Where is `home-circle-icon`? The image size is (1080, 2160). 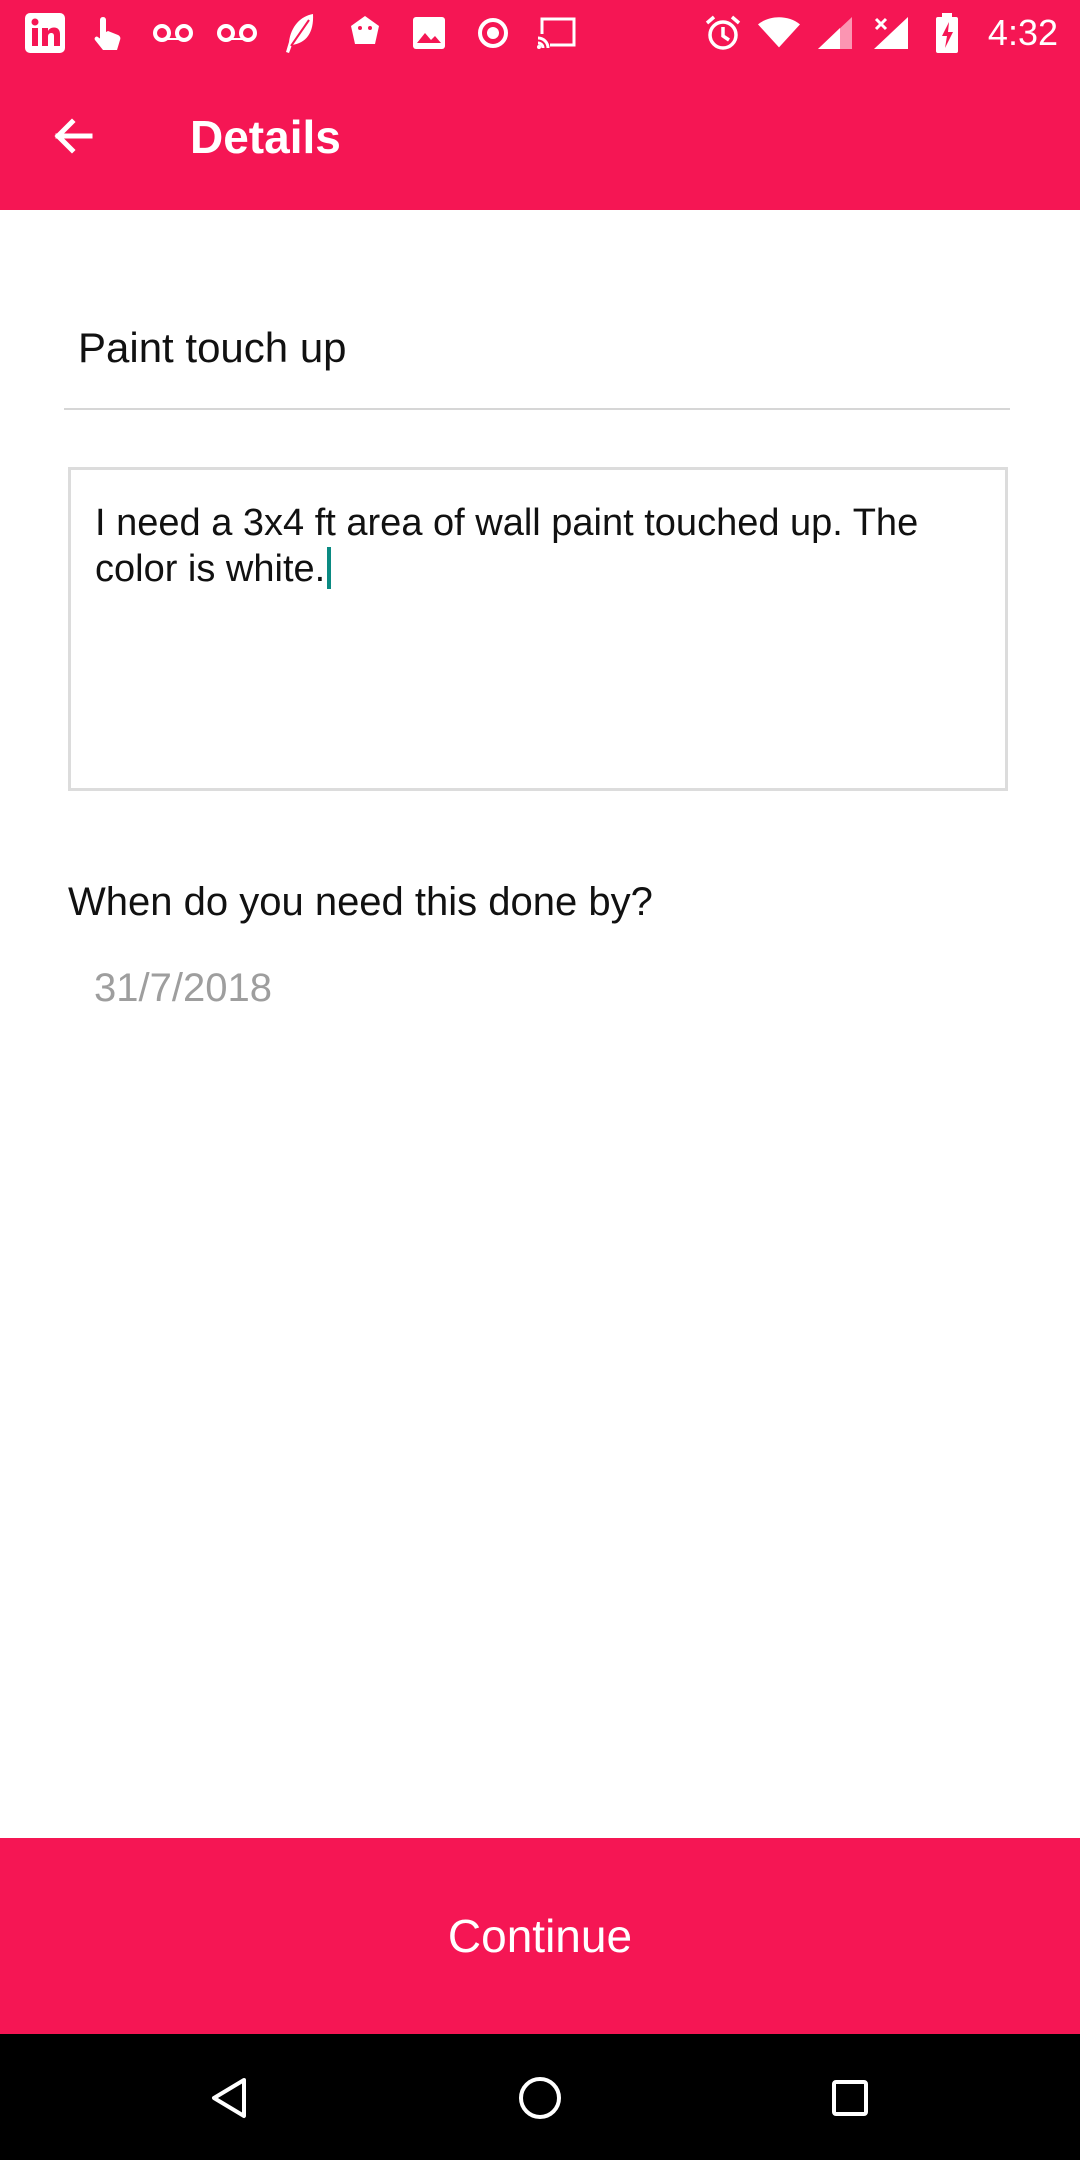 home-circle-icon is located at coordinates (540, 2098).